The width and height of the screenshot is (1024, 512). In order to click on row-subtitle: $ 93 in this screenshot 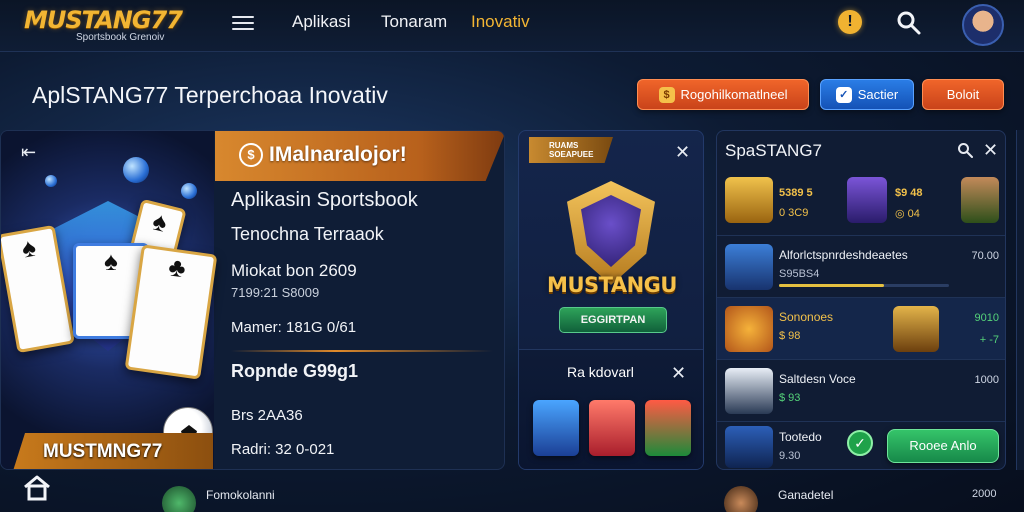, I will do `click(790, 398)`.